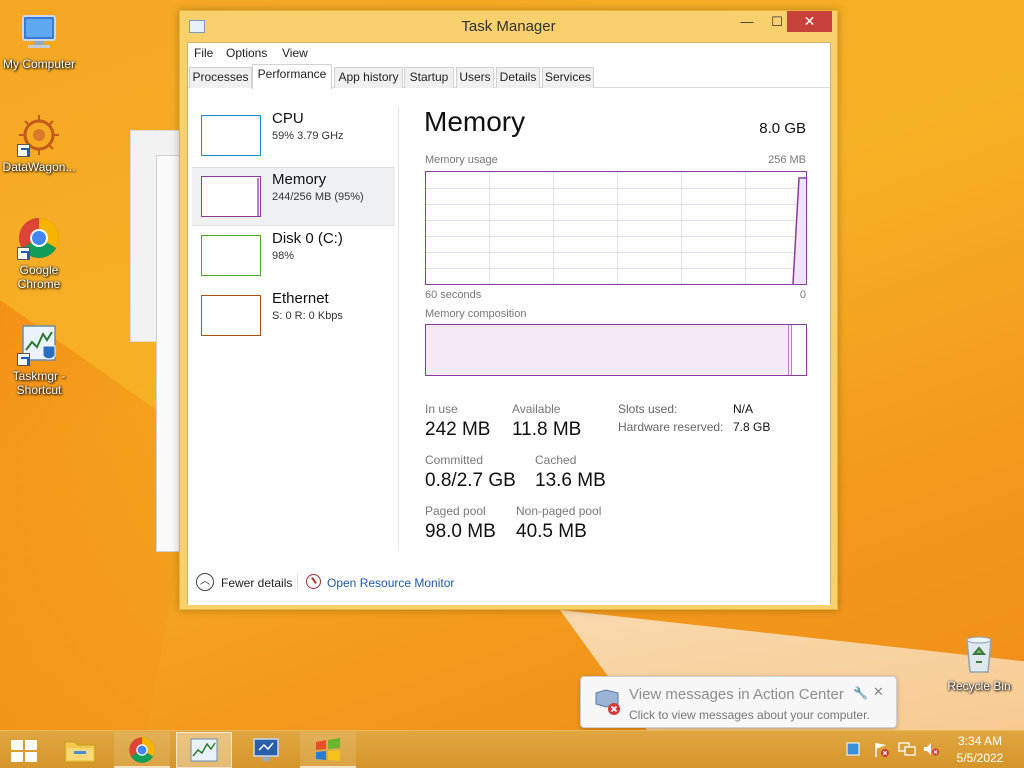  I want to click on in-use-label: In use, so click(441, 409).